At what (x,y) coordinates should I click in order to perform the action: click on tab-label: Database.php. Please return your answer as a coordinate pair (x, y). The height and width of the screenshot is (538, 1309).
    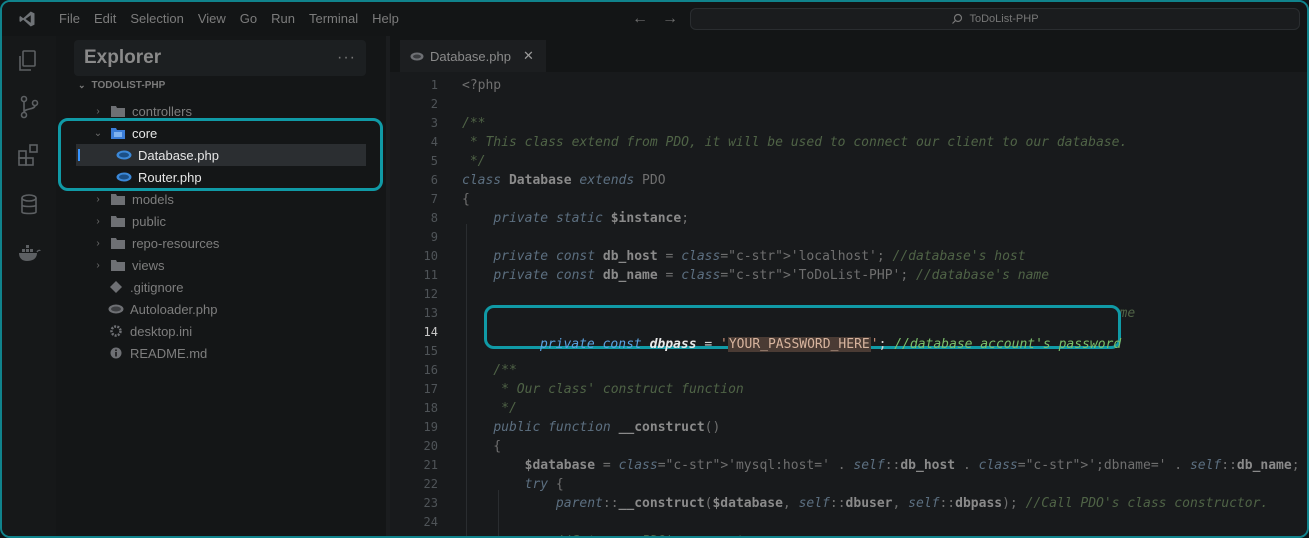
    Looking at the image, I should click on (470, 56).